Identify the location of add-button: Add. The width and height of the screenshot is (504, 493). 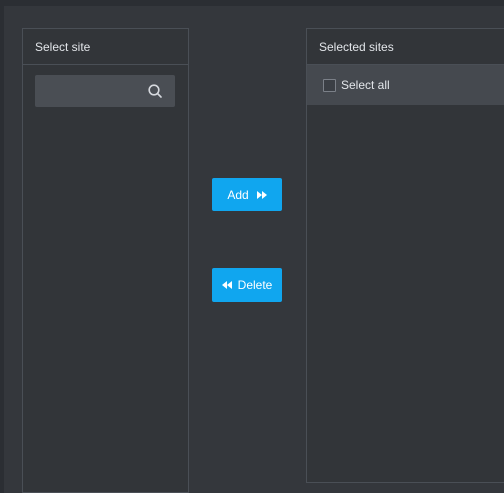
(247, 194).